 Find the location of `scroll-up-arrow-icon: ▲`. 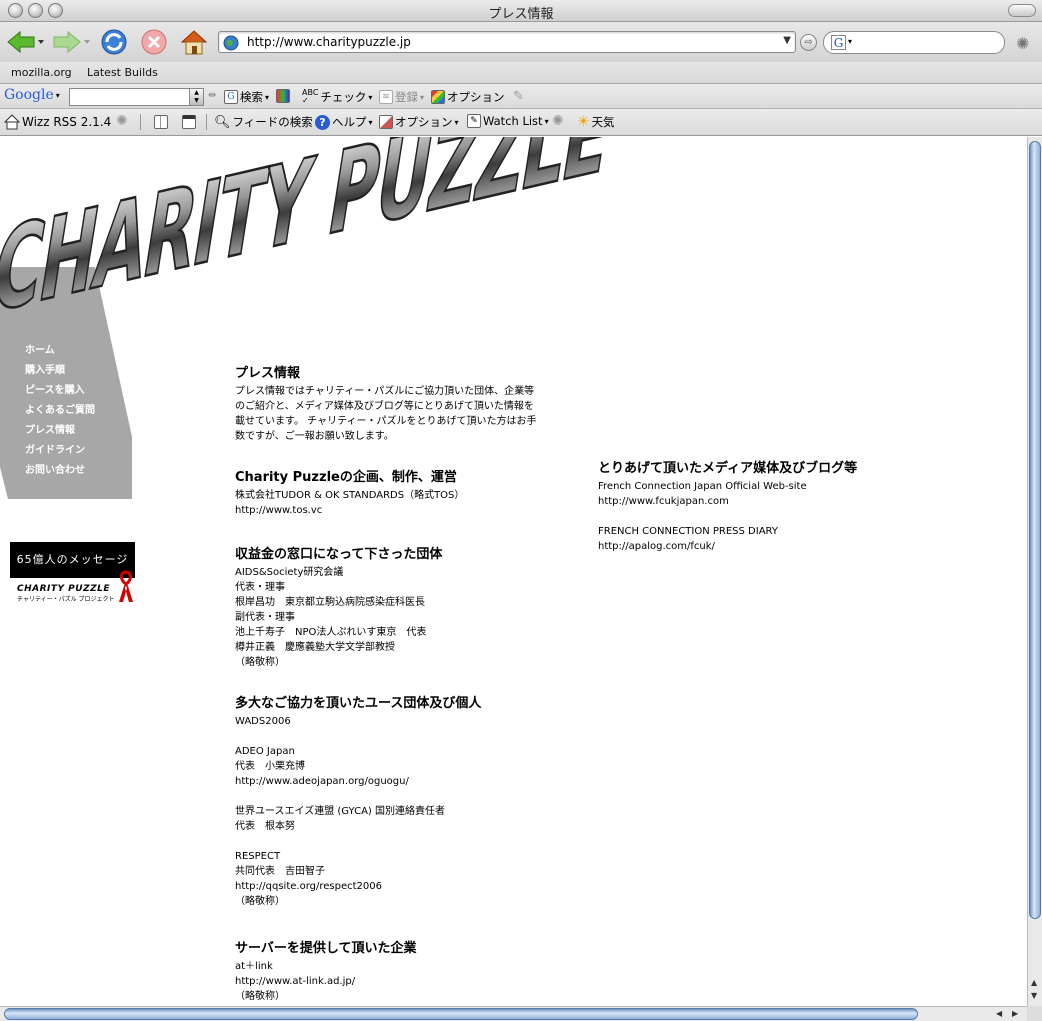

scroll-up-arrow-icon: ▲ is located at coordinates (1034, 982).